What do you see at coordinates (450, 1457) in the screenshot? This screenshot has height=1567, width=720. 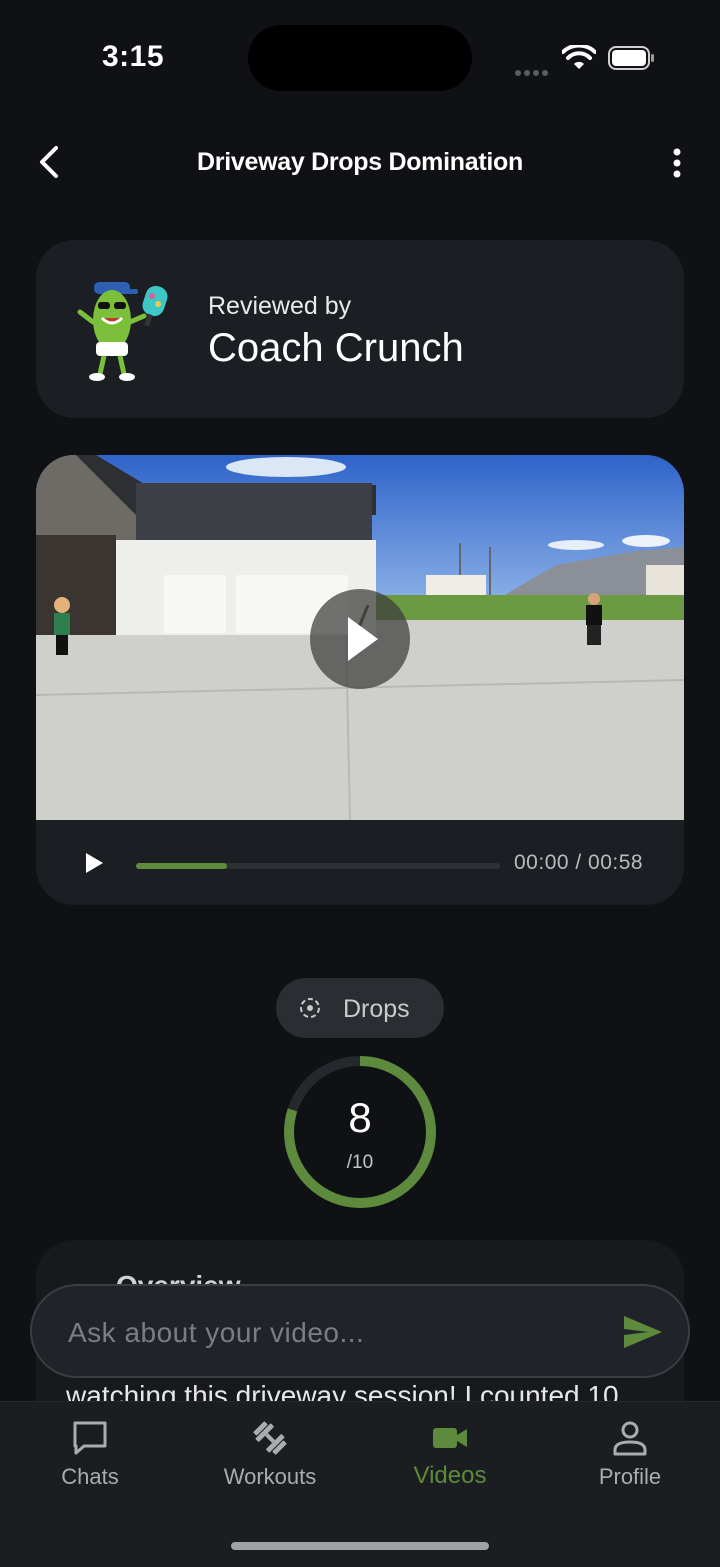 I see `tab-videos: Videos` at bounding box center [450, 1457].